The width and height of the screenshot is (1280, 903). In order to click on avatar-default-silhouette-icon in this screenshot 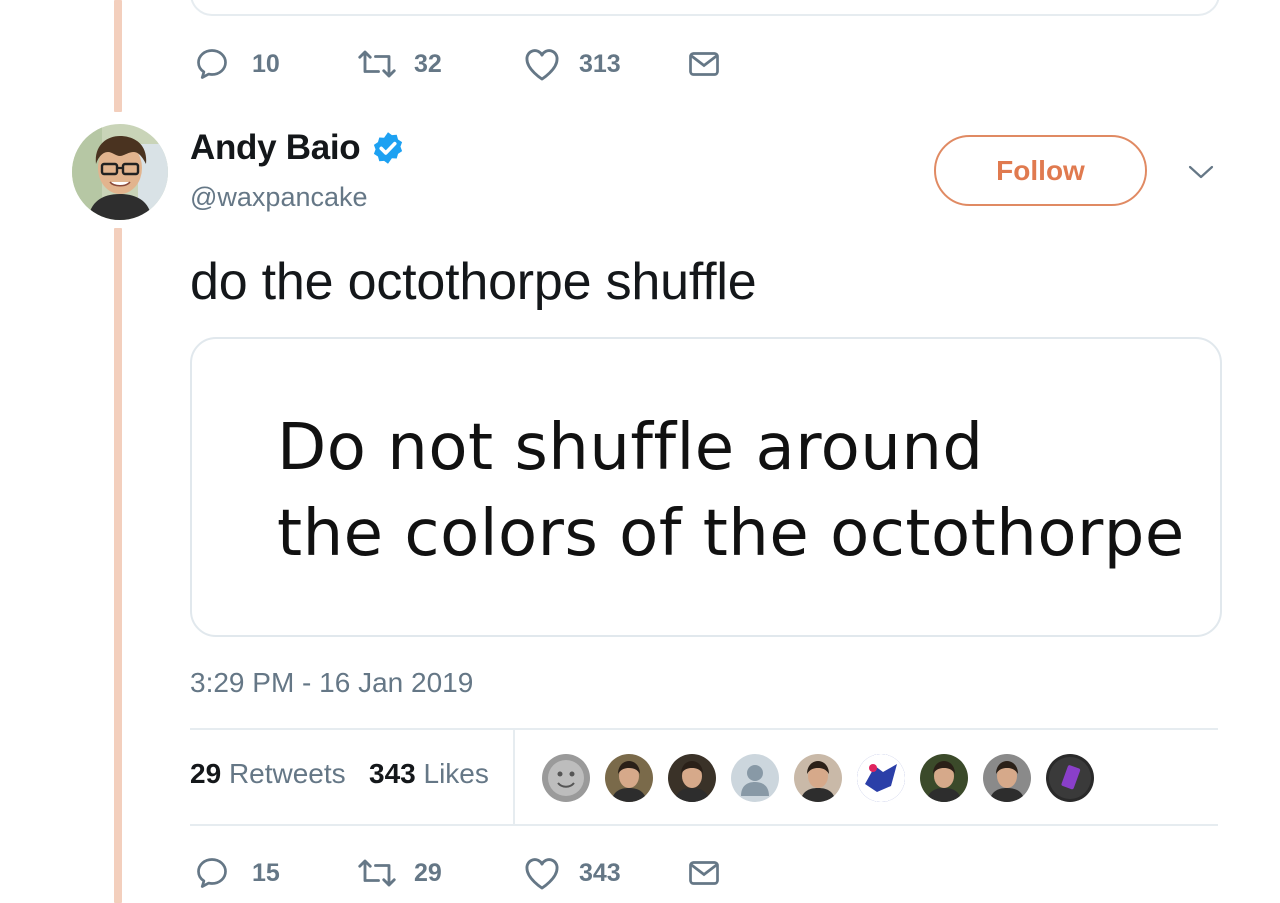, I will do `click(755, 778)`.